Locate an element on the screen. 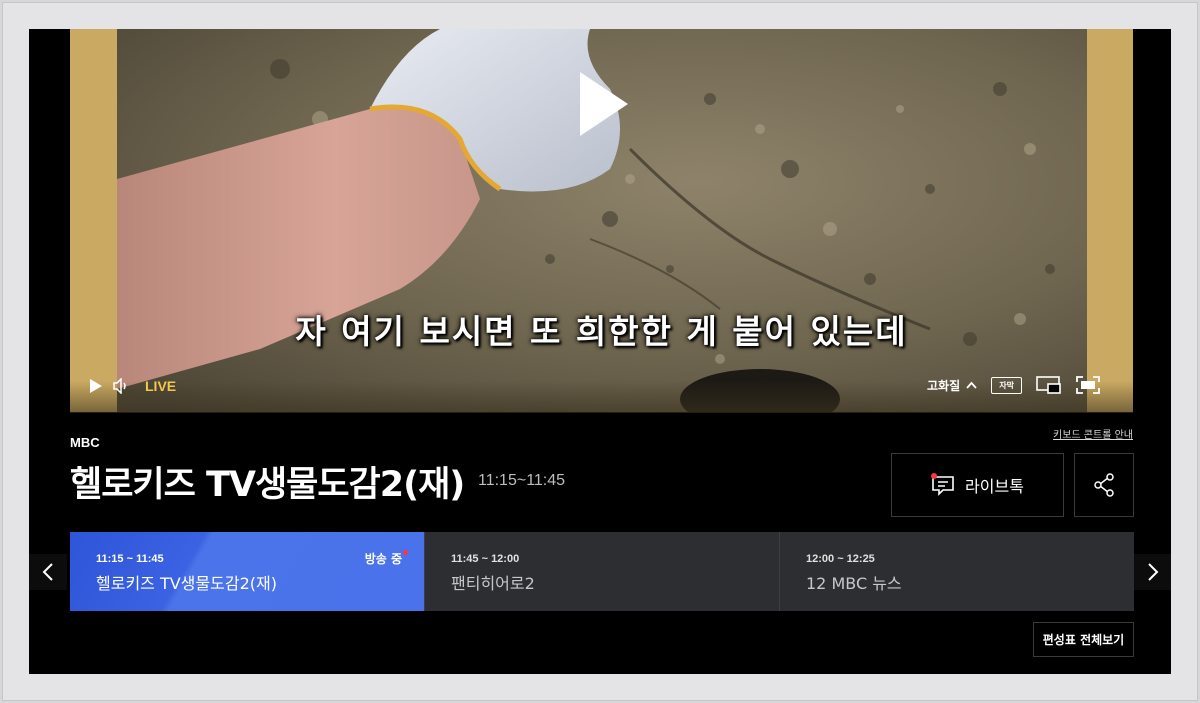 The width and height of the screenshot is (1200, 703). schedule-item: 12:00 ~ 12:25 12 MBC 뉴스 is located at coordinates (957, 571).